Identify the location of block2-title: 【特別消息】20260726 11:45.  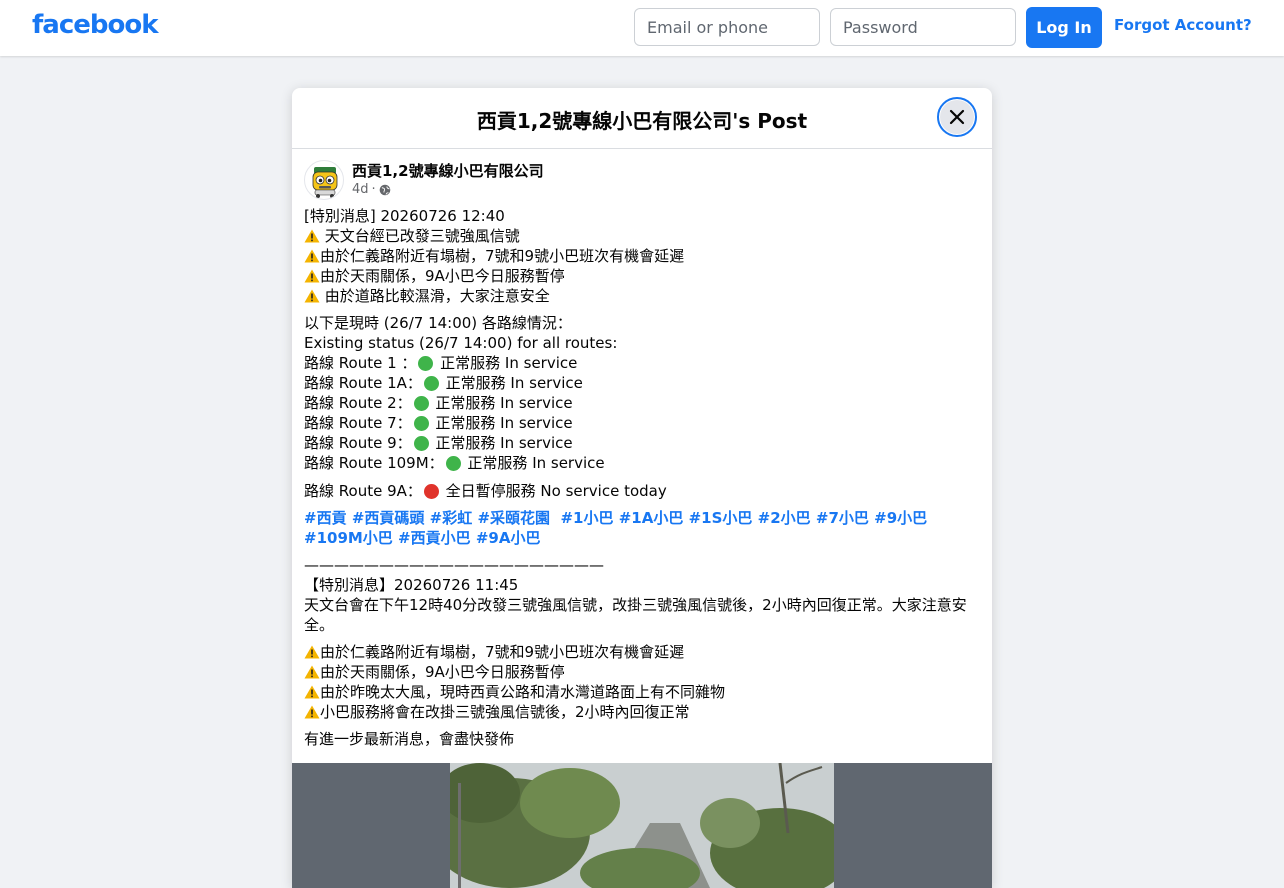
(411, 585).